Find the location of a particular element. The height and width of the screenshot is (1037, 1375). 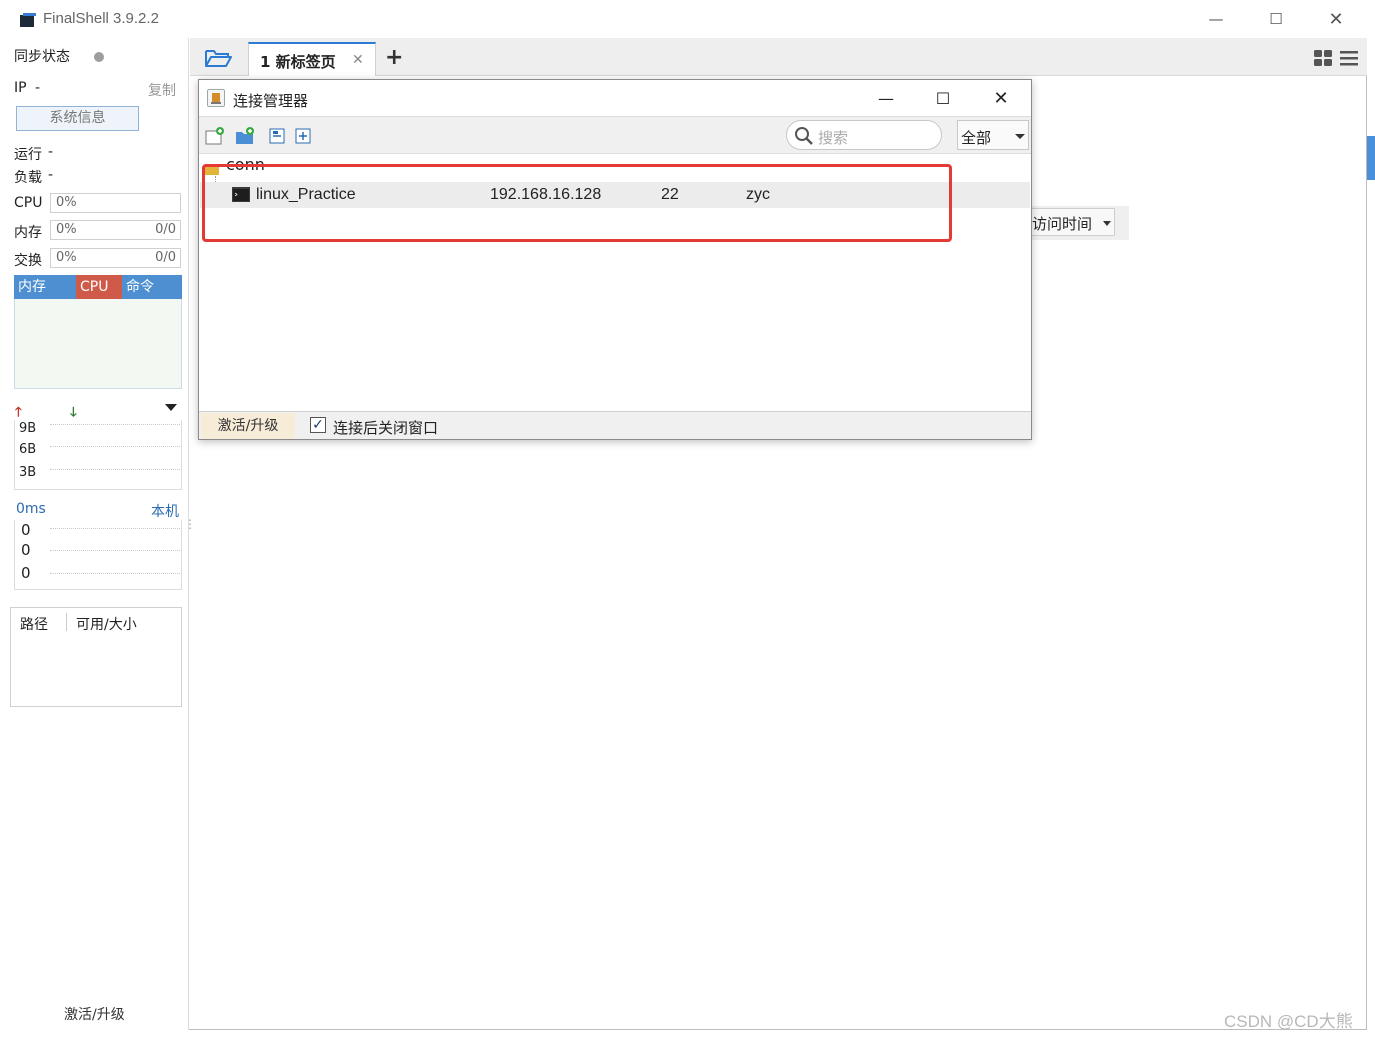

disk-header-divider is located at coordinates (66, 622).